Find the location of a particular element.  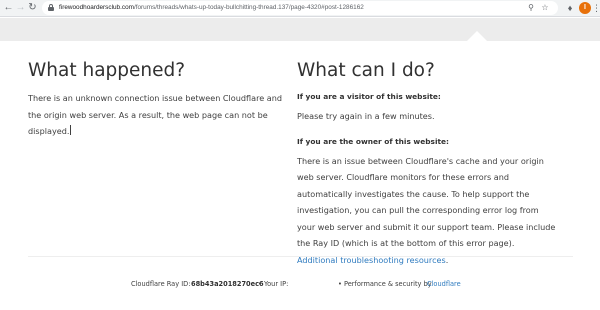

url-host: firewoodhoardersclub.com is located at coordinates (96, 7).